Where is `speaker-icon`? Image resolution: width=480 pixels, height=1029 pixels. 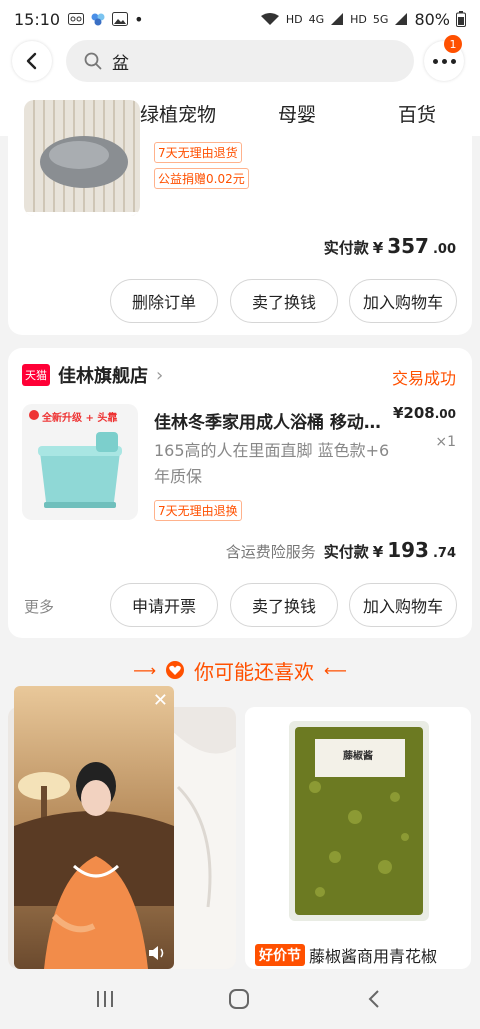 speaker-icon is located at coordinates (157, 953).